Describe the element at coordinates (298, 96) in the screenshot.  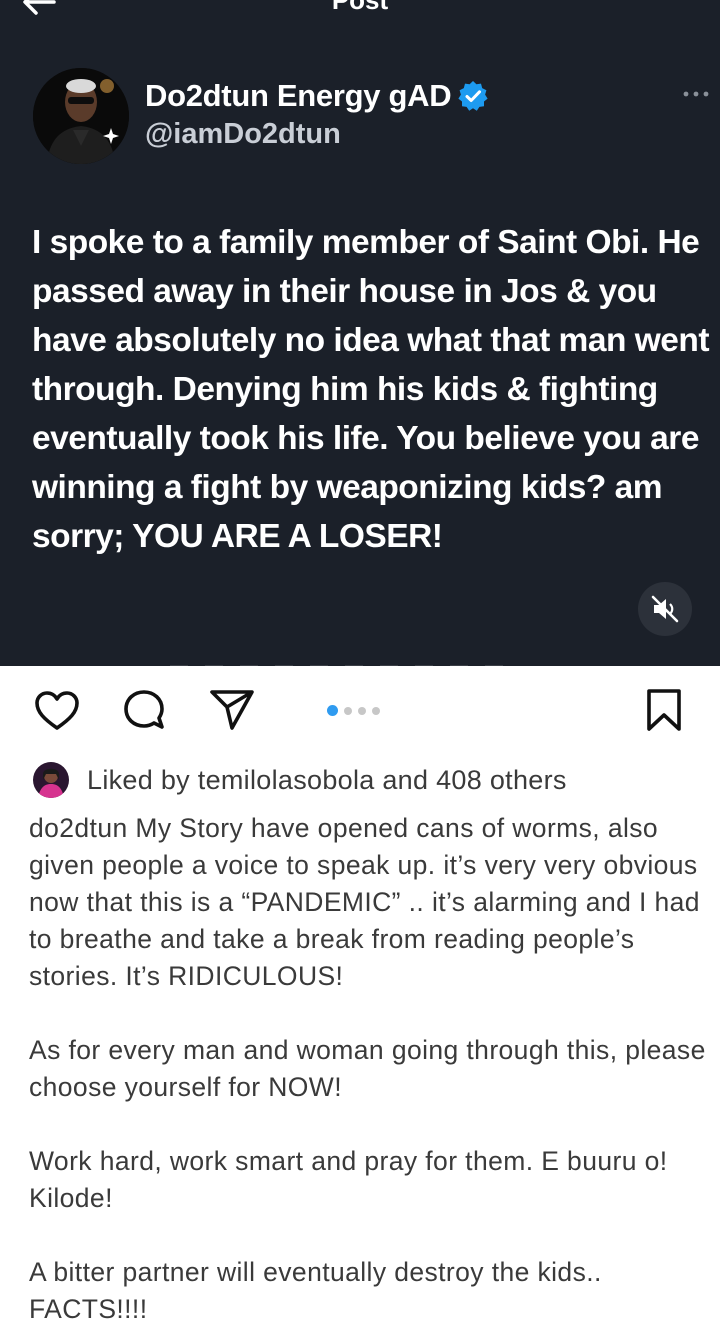
I see `author-display-name: Do2dtun Energy gAD` at that location.